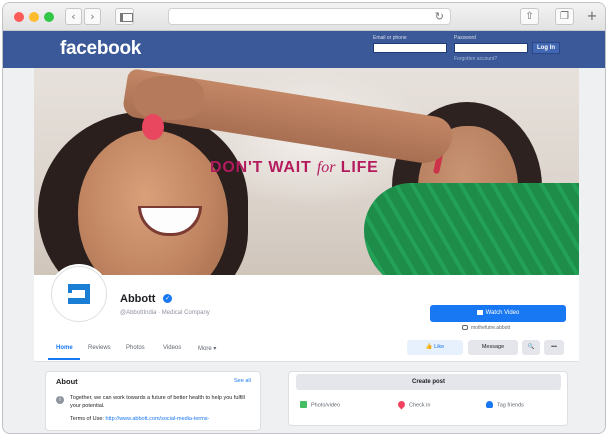 Image resolution: width=609 pixels, height=438 pixels. I want to click on minimize-window-button, so click(34, 17).